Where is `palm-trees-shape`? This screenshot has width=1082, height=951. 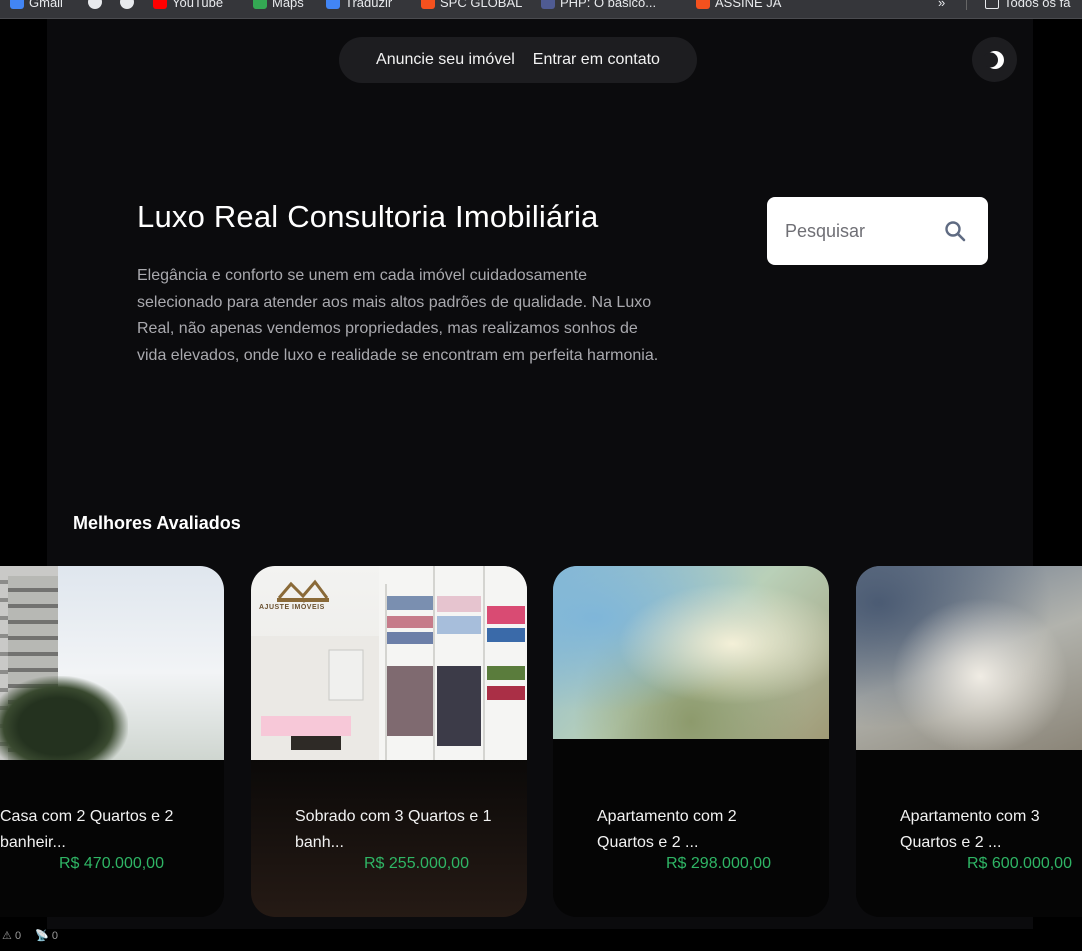 palm-trees-shape is located at coordinates (64, 718).